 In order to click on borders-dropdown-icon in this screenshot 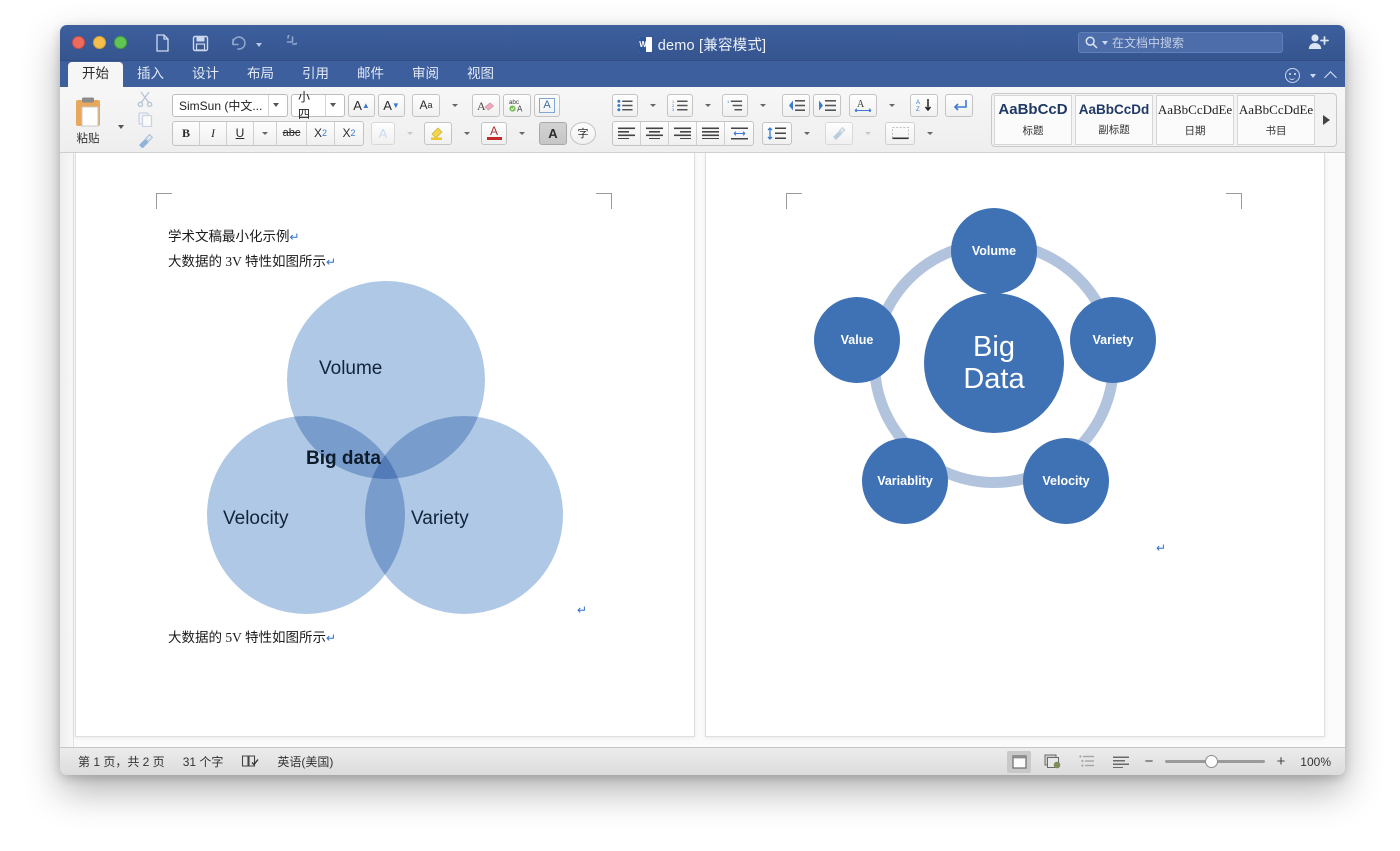, I will do `click(929, 133)`.